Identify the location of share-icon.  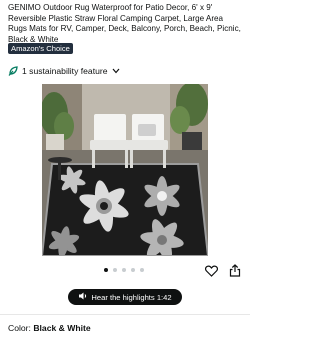
(235, 273).